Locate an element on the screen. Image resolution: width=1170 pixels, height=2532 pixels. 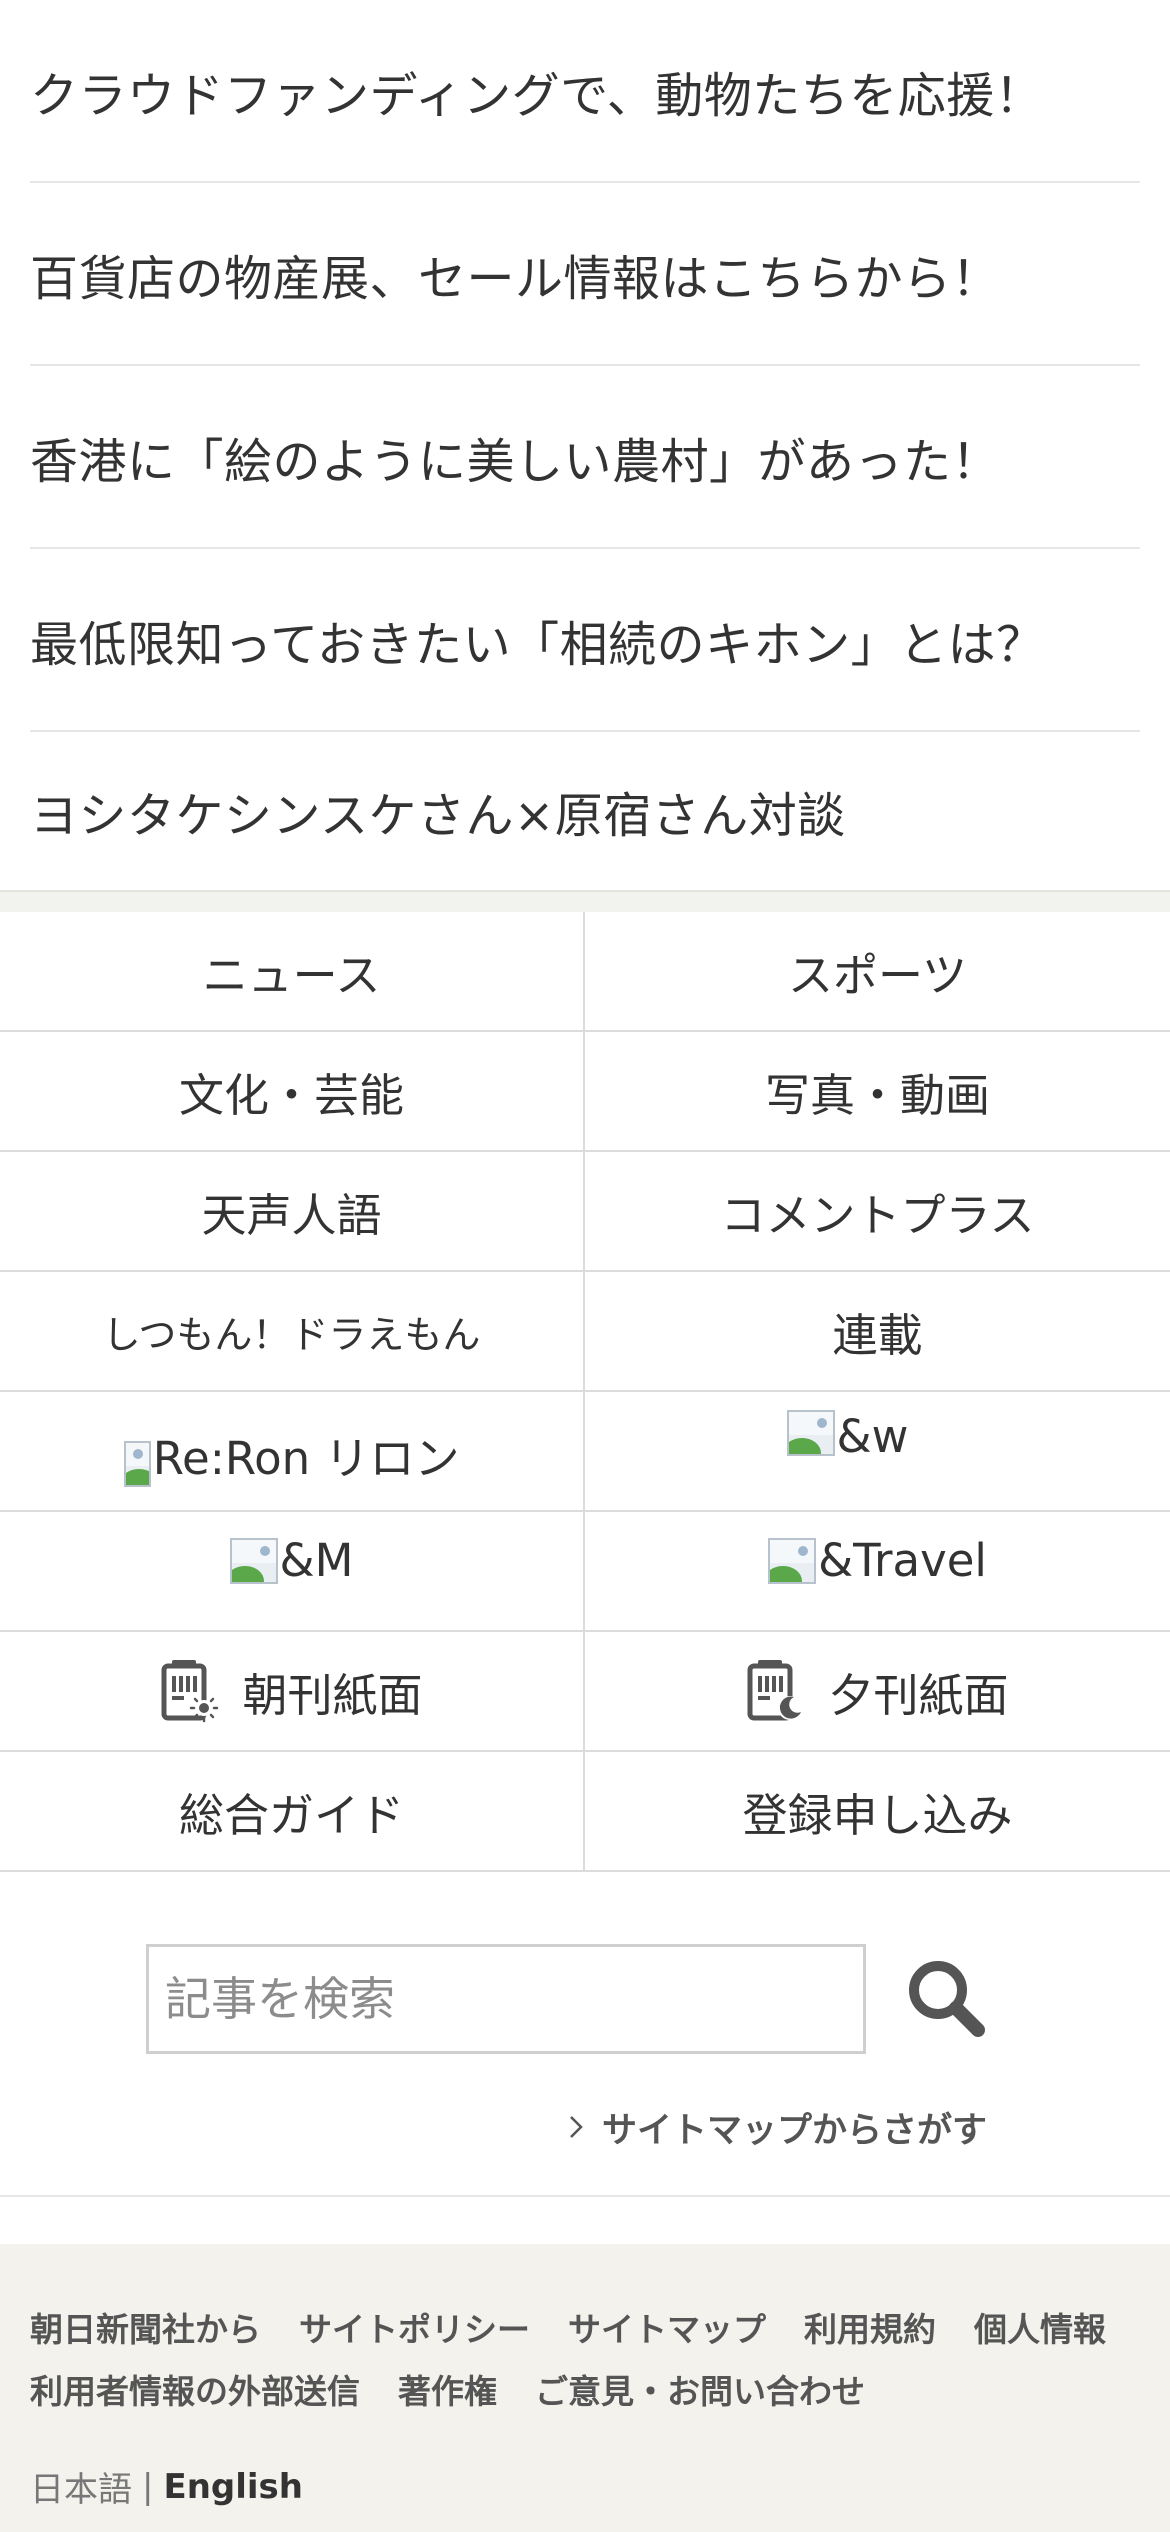
category-label: しつもん！ドラえもん is located at coordinates (291, 1334).